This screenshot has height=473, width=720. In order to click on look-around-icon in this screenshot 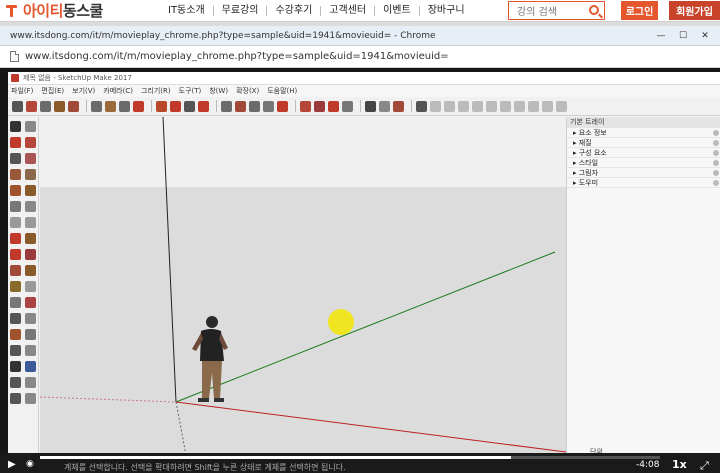, I will do `click(15, 398)`.